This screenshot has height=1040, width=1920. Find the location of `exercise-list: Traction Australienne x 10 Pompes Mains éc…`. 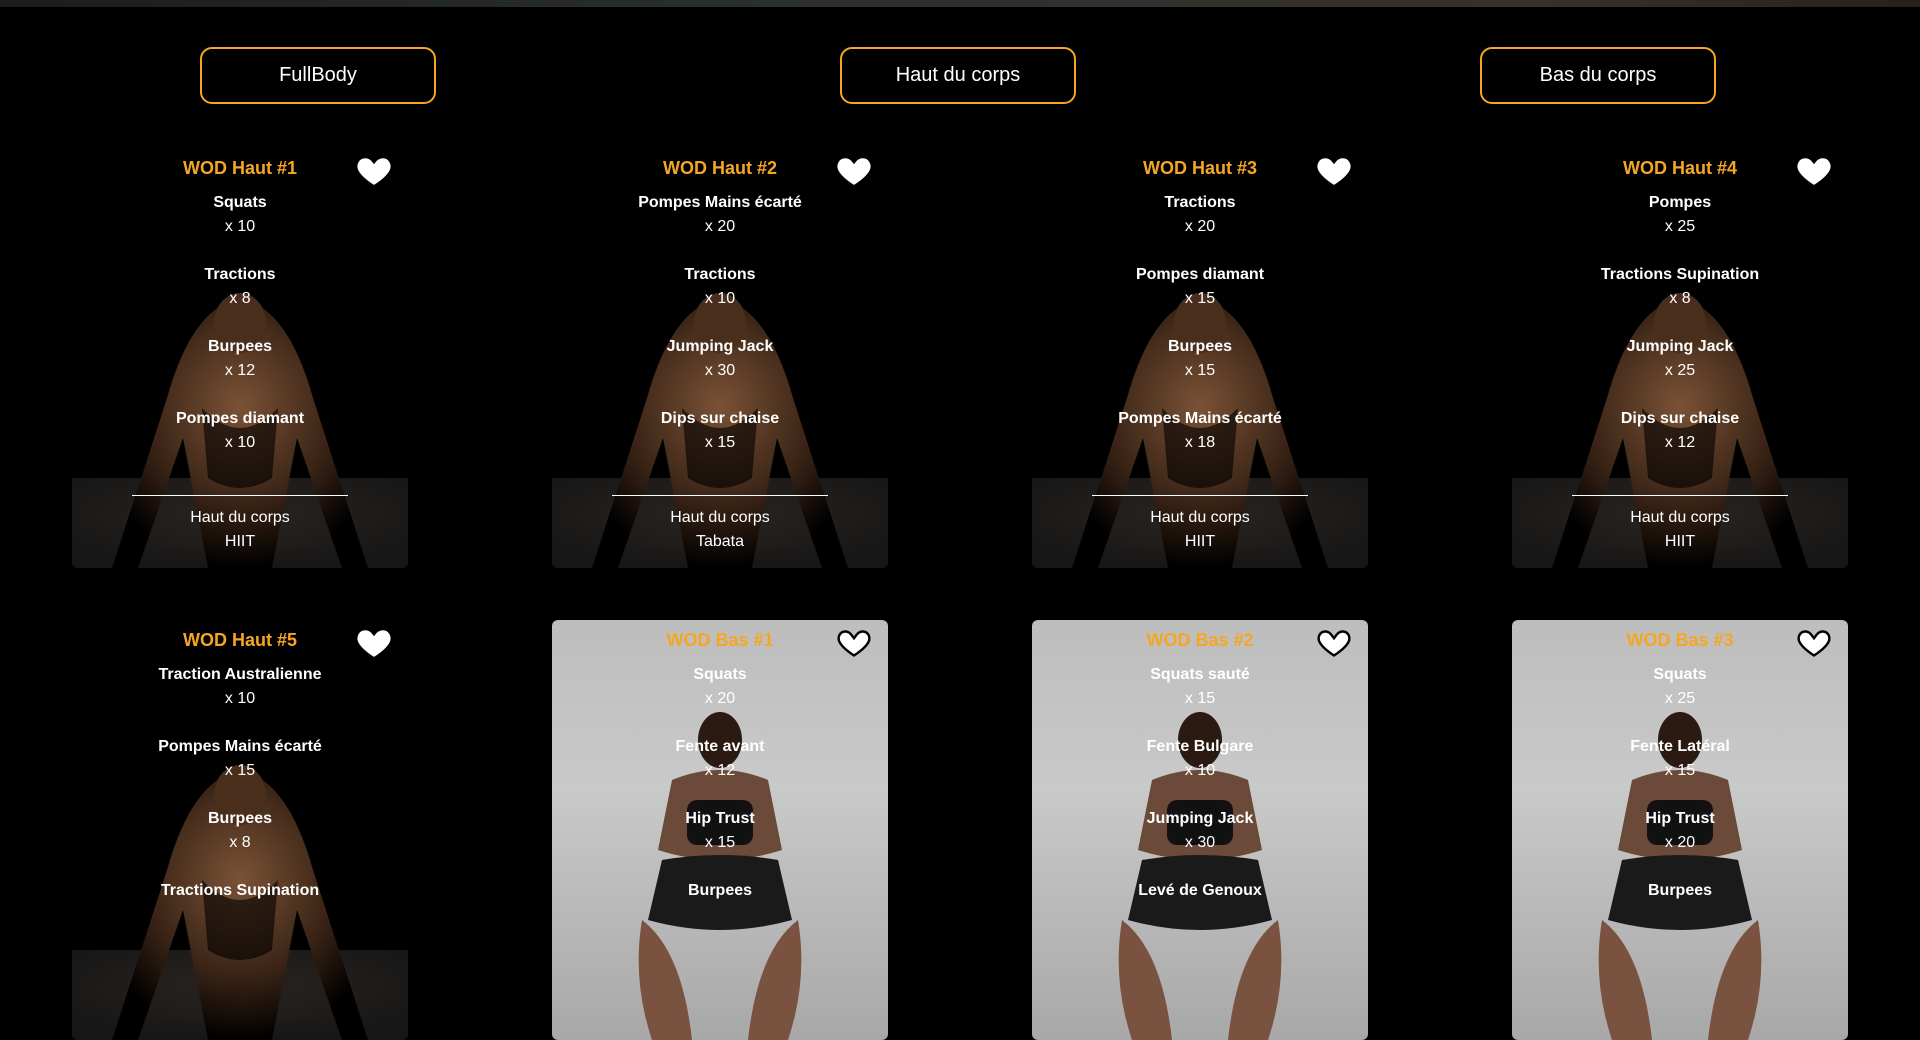

exercise-list: Traction Australienne x 10 Pompes Mains éc… is located at coordinates (240, 808).